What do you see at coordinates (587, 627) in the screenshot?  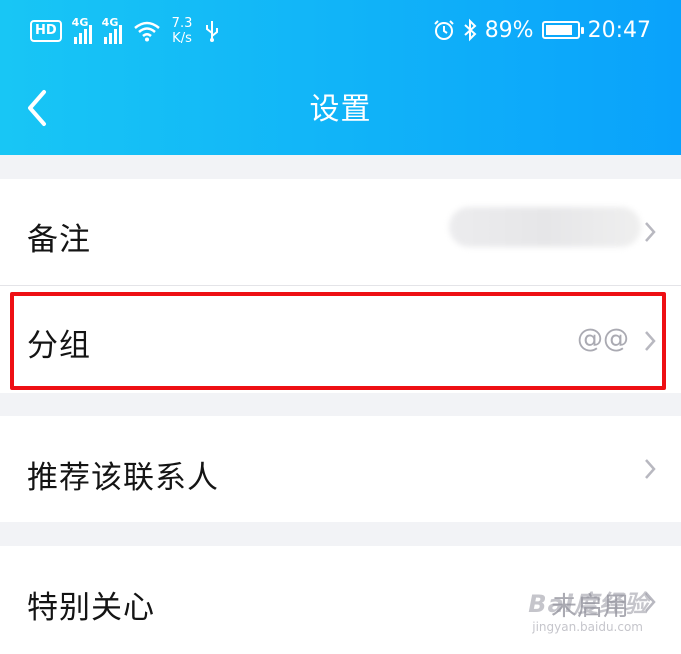 I see `watermark-url: jingyan.baidu.com` at bounding box center [587, 627].